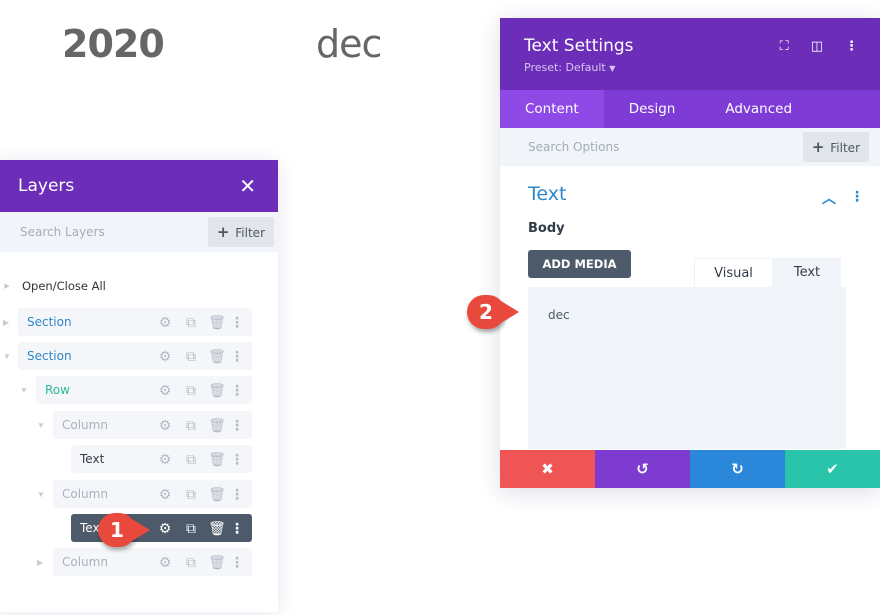 This screenshot has height=615, width=880. I want to click on layers-search-bar: Search Layers + Filter, so click(139, 232).